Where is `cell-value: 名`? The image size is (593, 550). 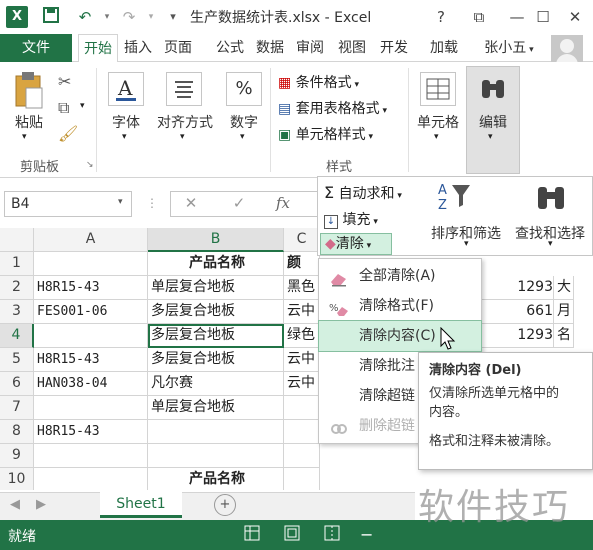 cell-value: 名 is located at coordinates (564, 336).